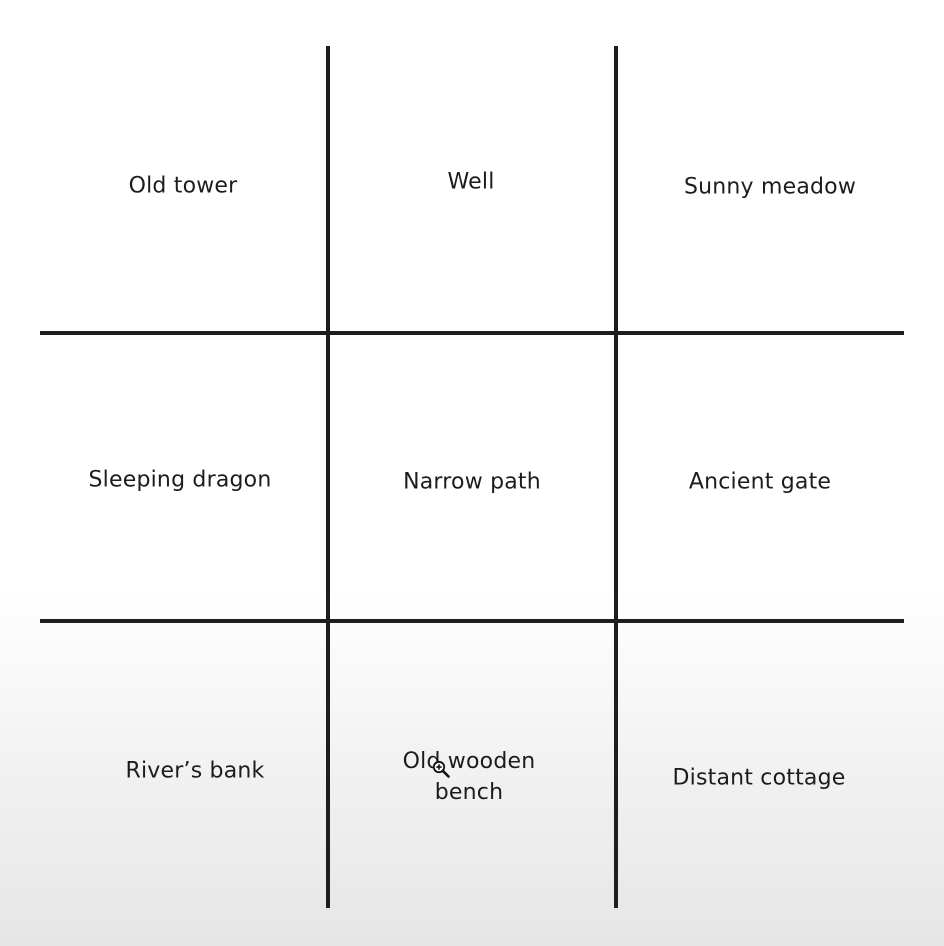 This screenshot has width=944, height=946. What do you see at coordinates (441, 769) in the screenshot?
I see `zoom-in-cursor-icon` at bounding box center [441, 769].